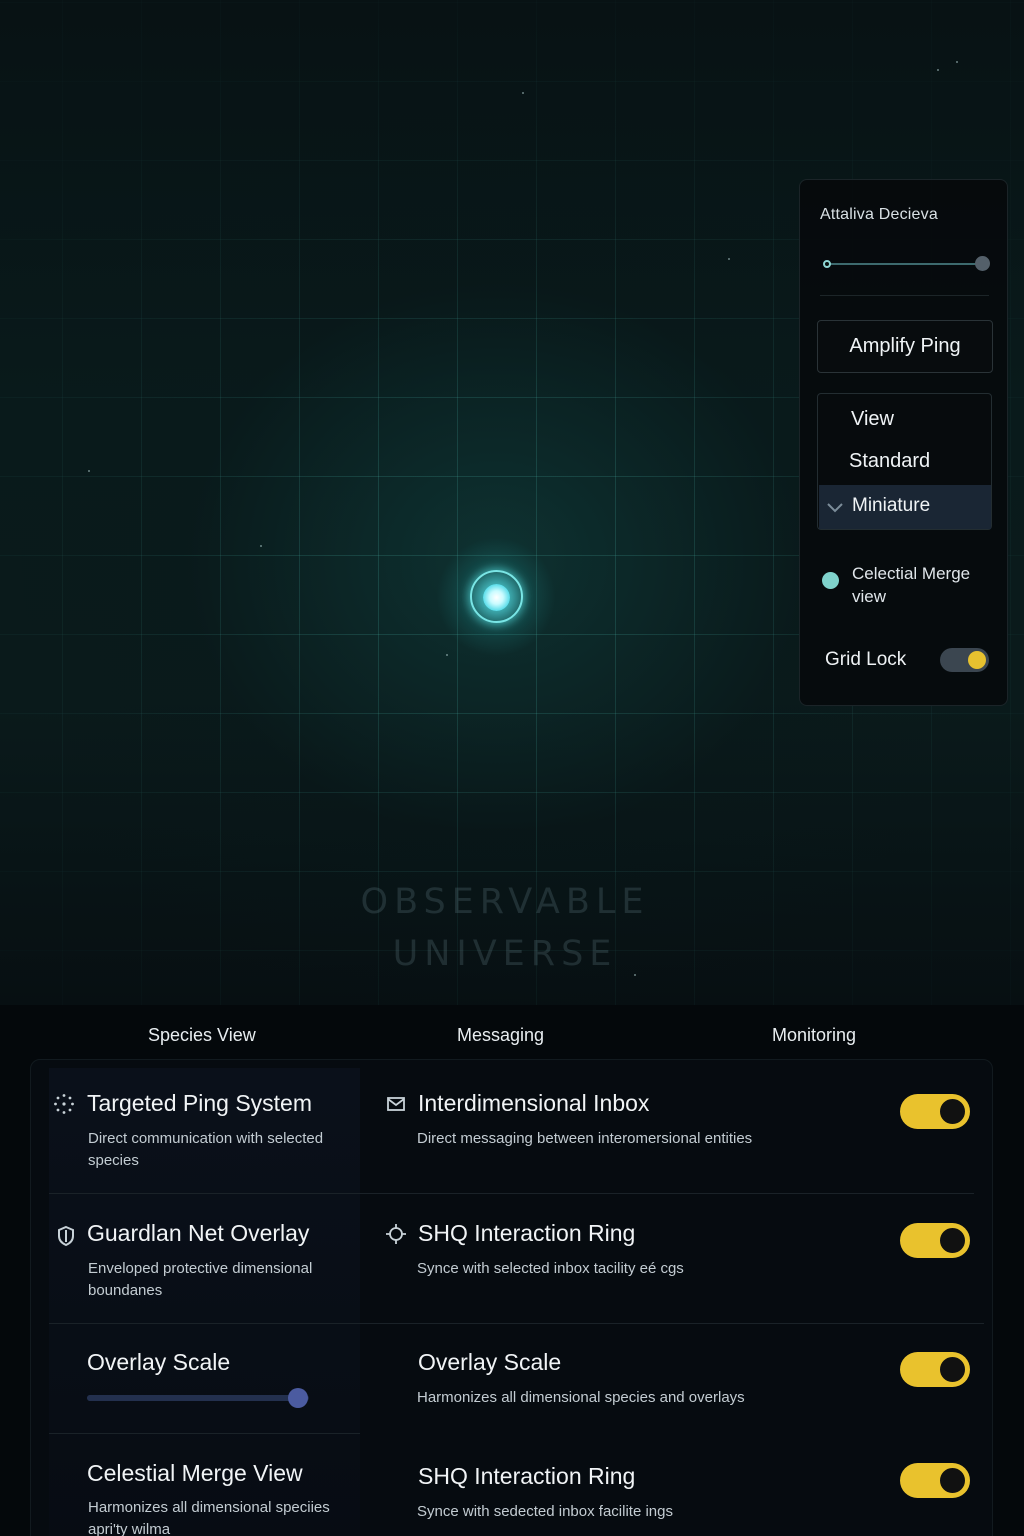 This screenshot has height=1536, width=1024. I want to click on overlay-scale-toggle, so click(935, 1369).